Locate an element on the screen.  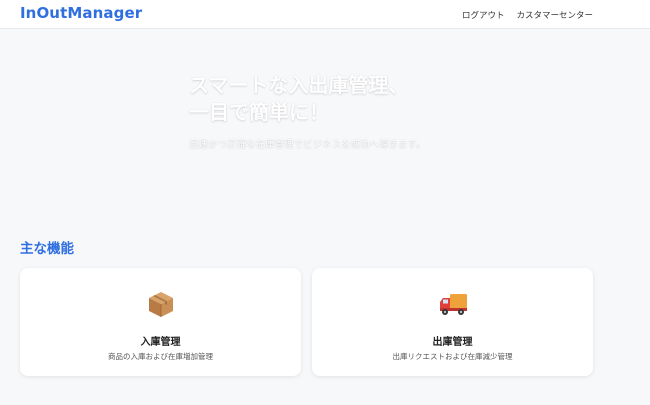
feature-card-outbound: 出庫管理 出庫リクエストおよび在庫減少管理 is located at coordinates (452, 322).